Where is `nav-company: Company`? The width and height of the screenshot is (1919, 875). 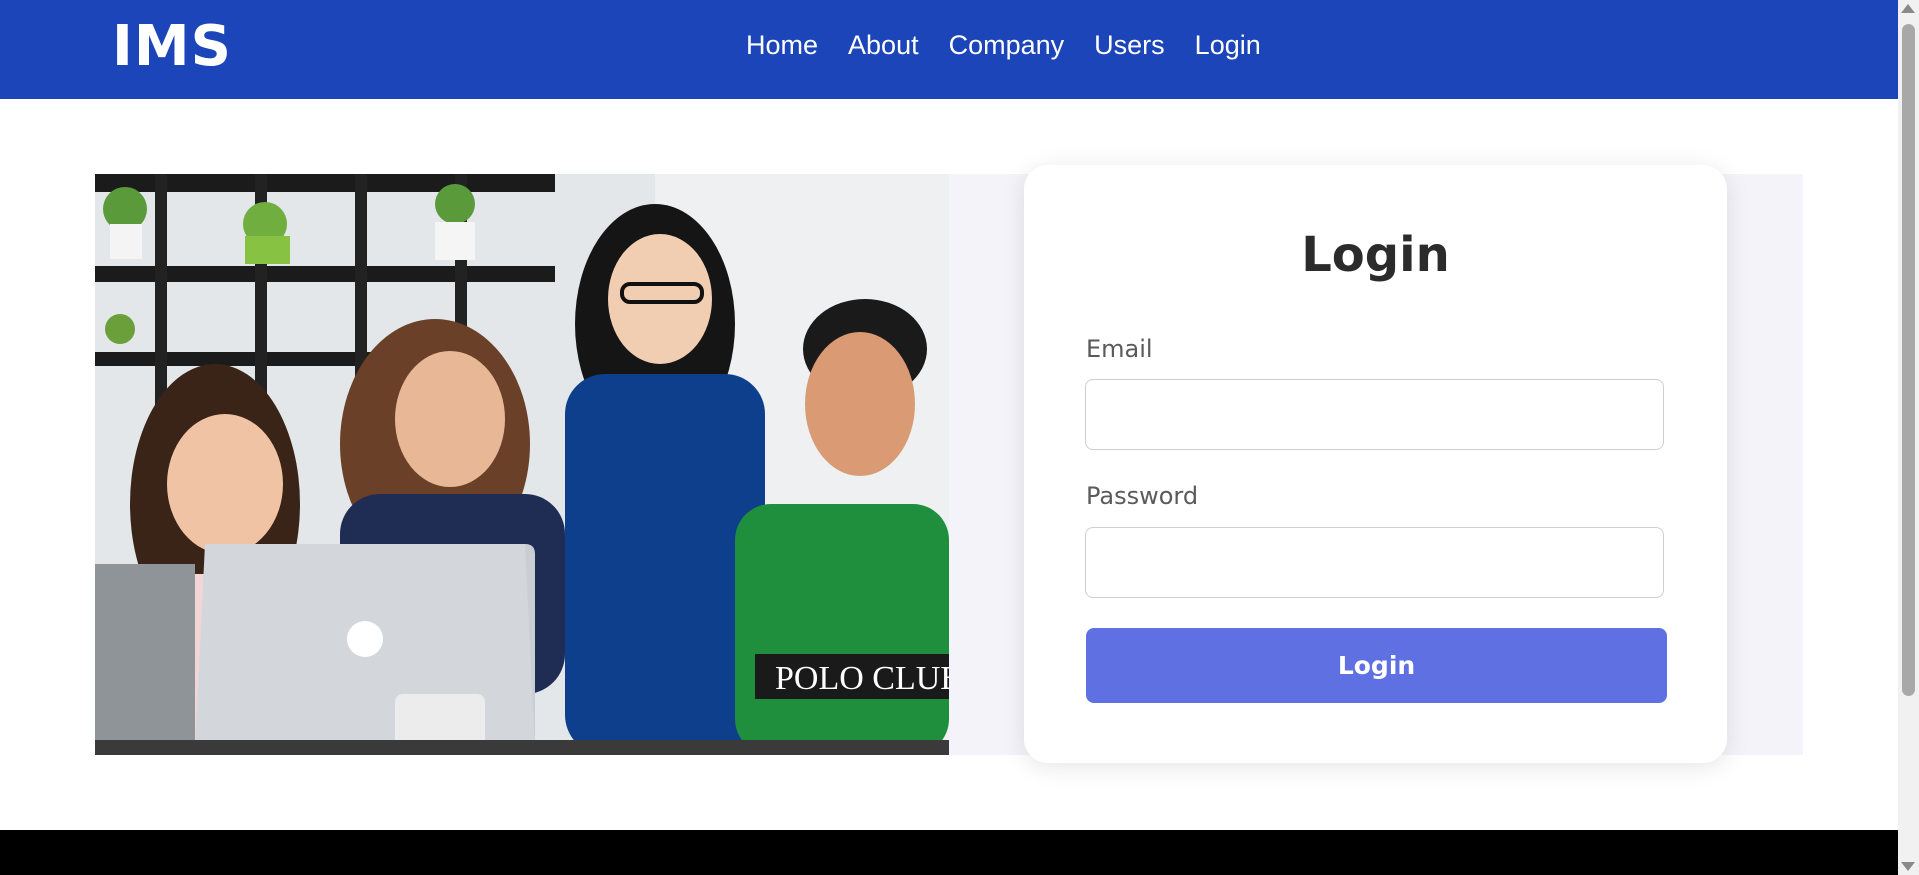 nav-company: Company is located at coordinates (1007, 45).